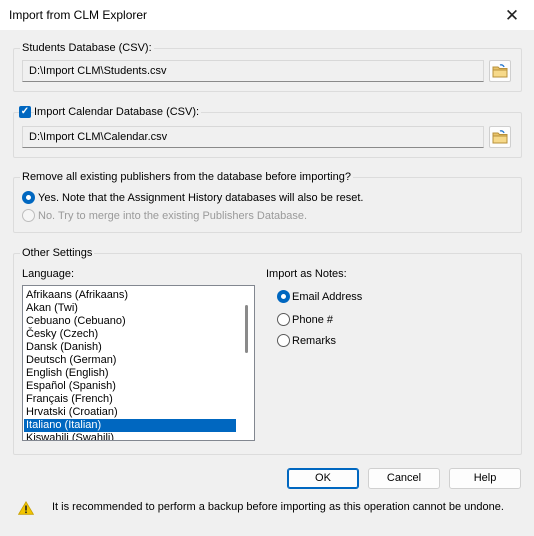 The image size is (534, 536). Describe the element at coordinates (246, 329) in the screenshot. I see `listbox-scrollbar` at that location.